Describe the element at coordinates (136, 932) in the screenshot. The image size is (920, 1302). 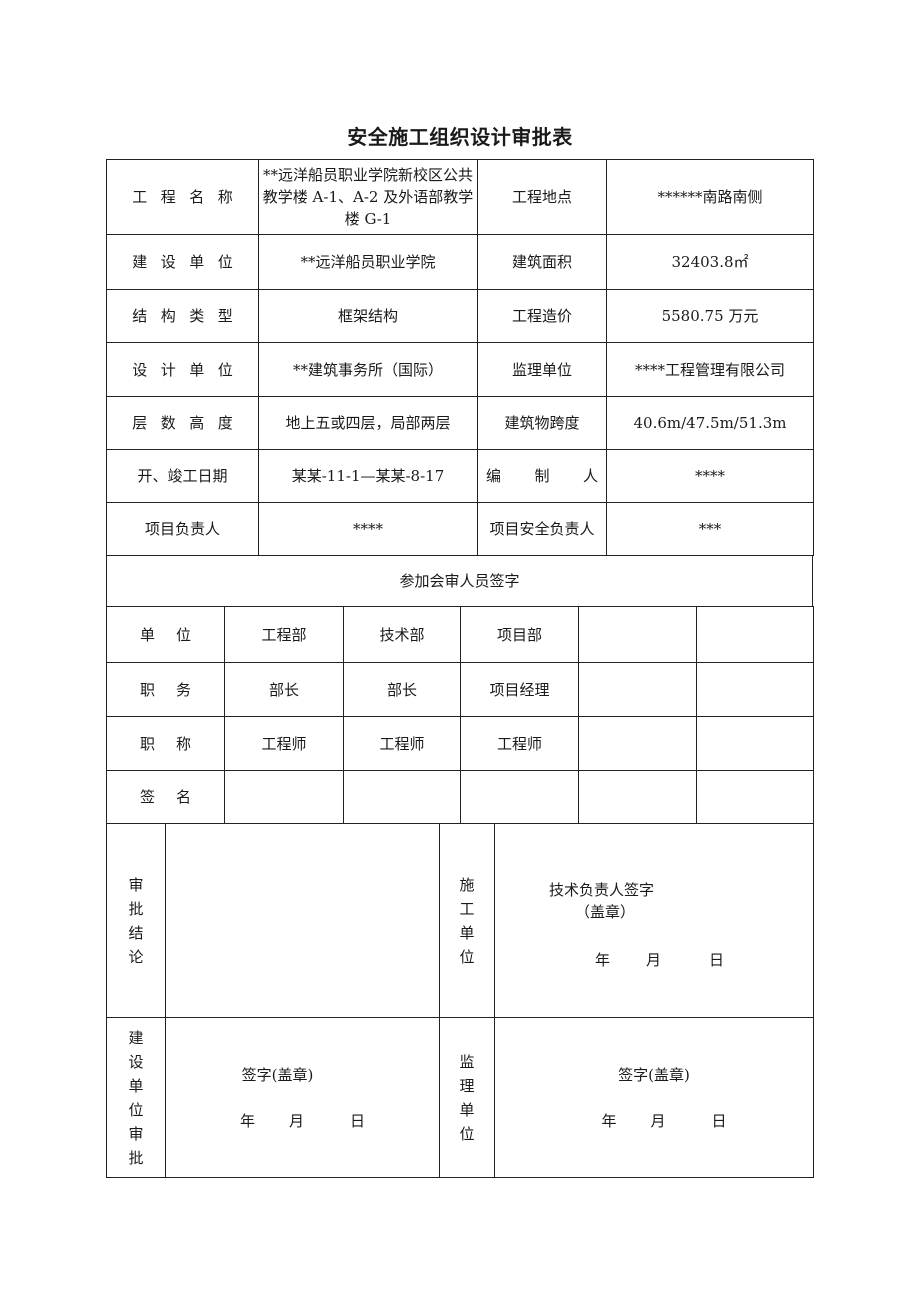
I see `label-char: 结` at that location.